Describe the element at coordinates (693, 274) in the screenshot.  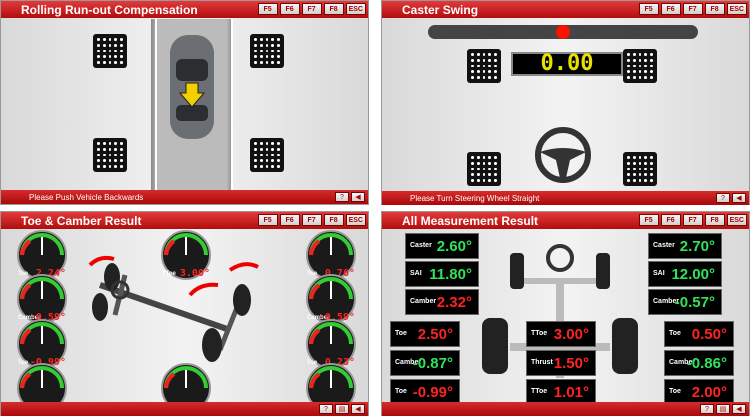
I see `measurement-value: 12.00°` at that location.